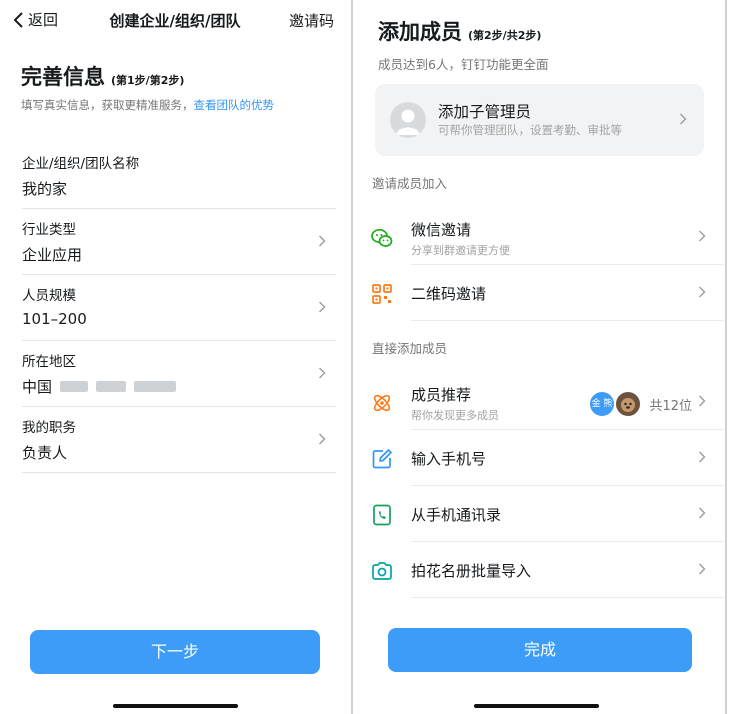  What do you see at coordinates (463, 64) in the screenshot?
I see `heading-hint: 成员达到6人，钉钉功能更全面` at bounding box center [463, 64].